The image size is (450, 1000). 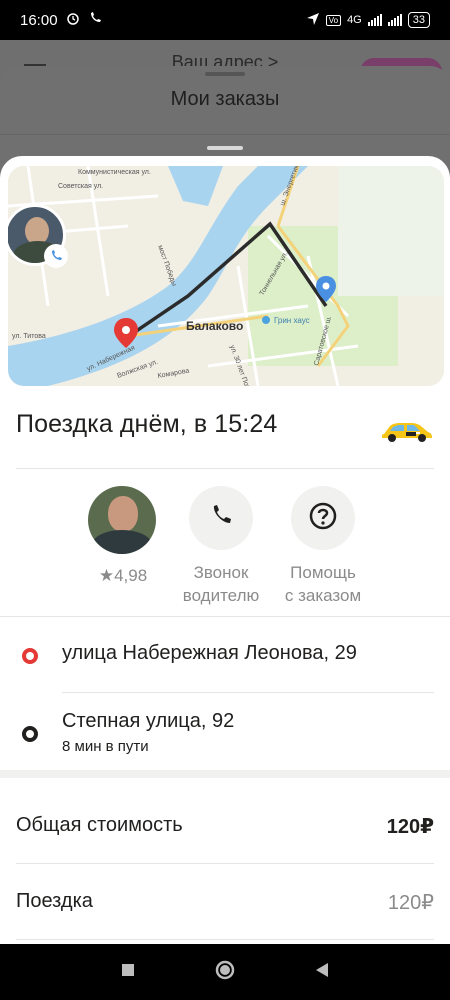 I want to click on status-bar: 16:00 Vo 4G 33, so click(x=225, y=20).